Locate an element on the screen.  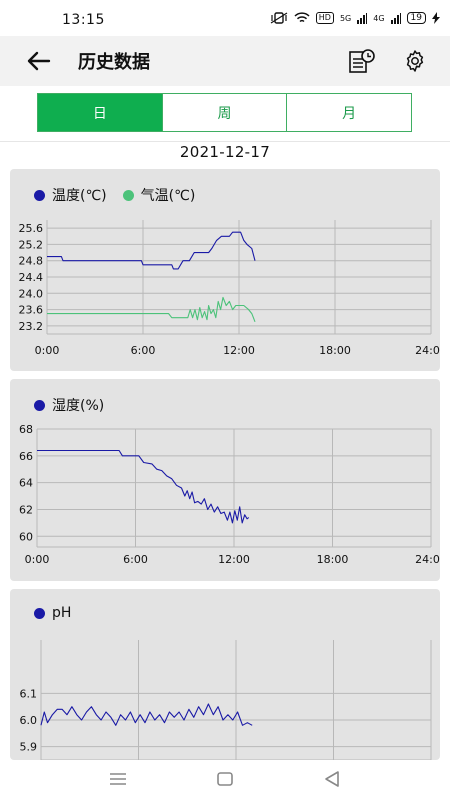
y-tick-label: 25.2 is located at coordinates (31, 244).